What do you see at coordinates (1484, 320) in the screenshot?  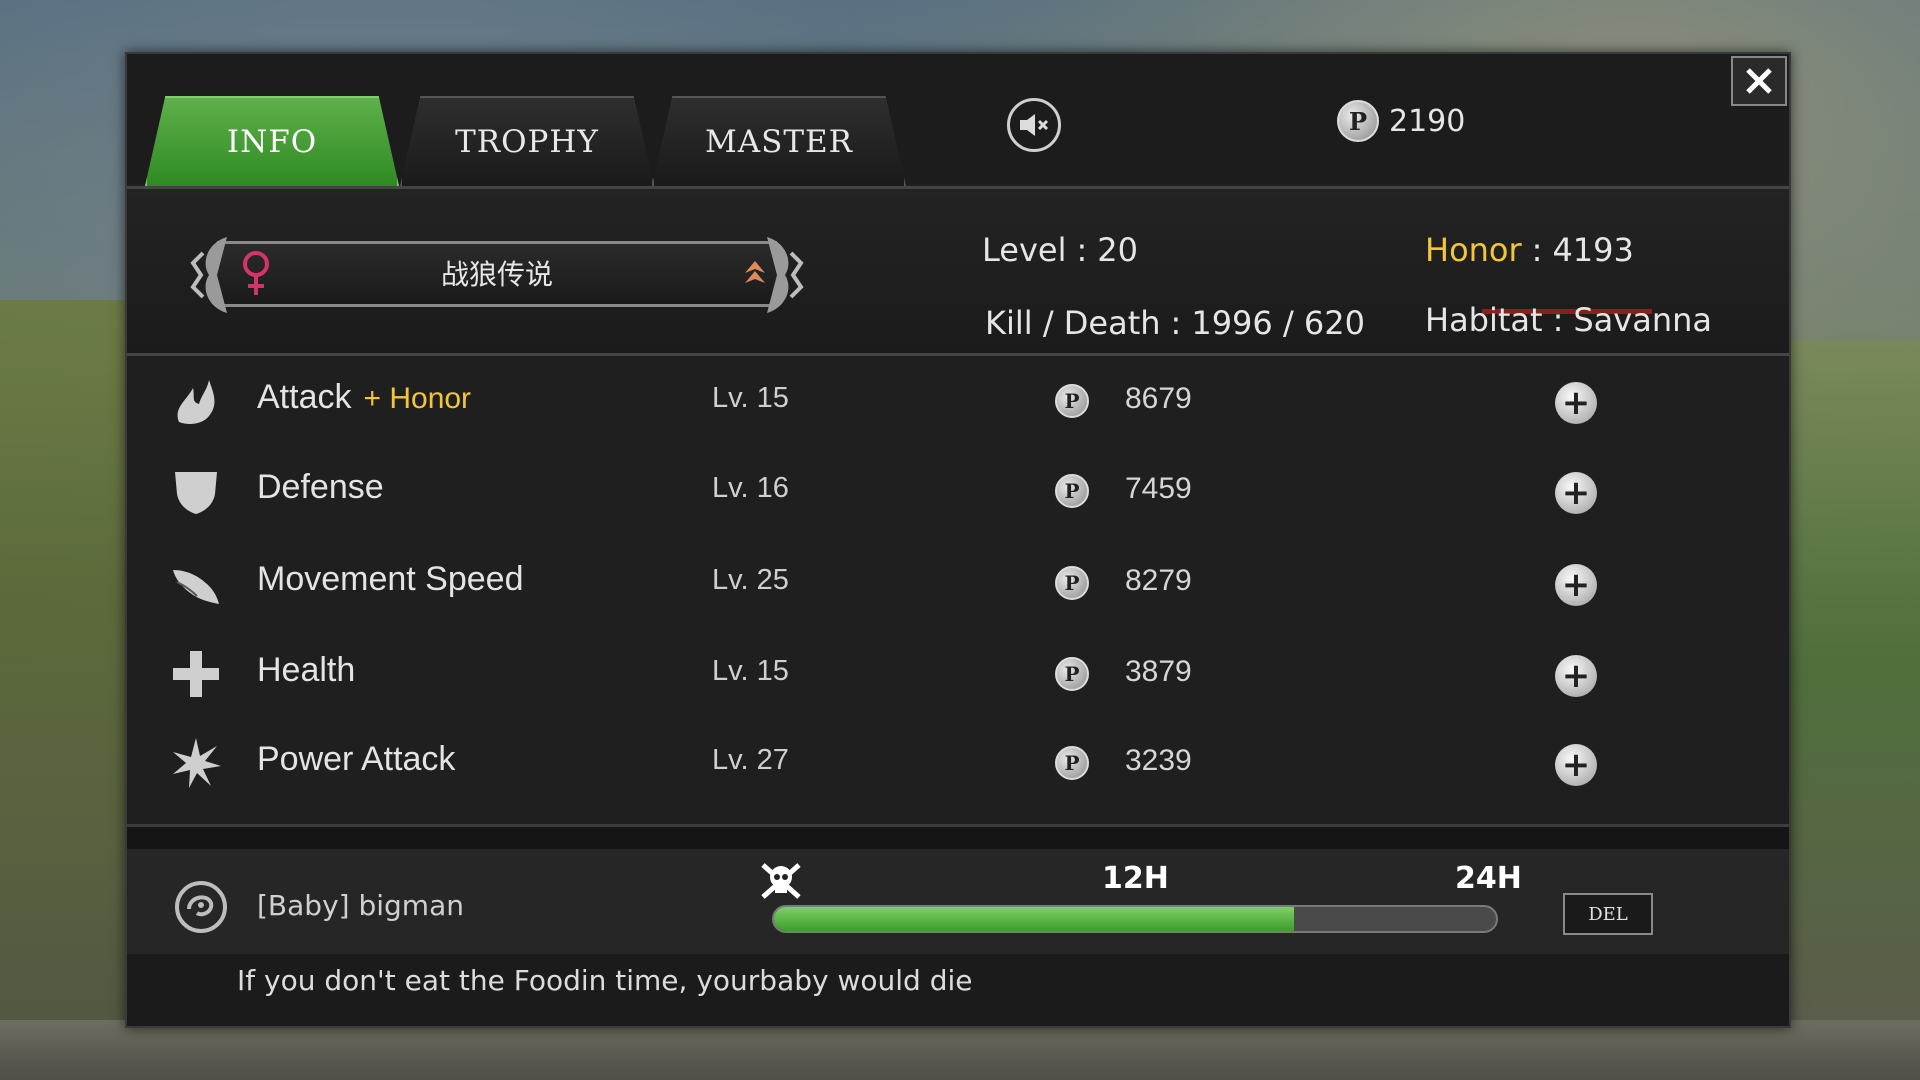 I see `habitat-label: Habitat` at bounding box center [1484, 320].